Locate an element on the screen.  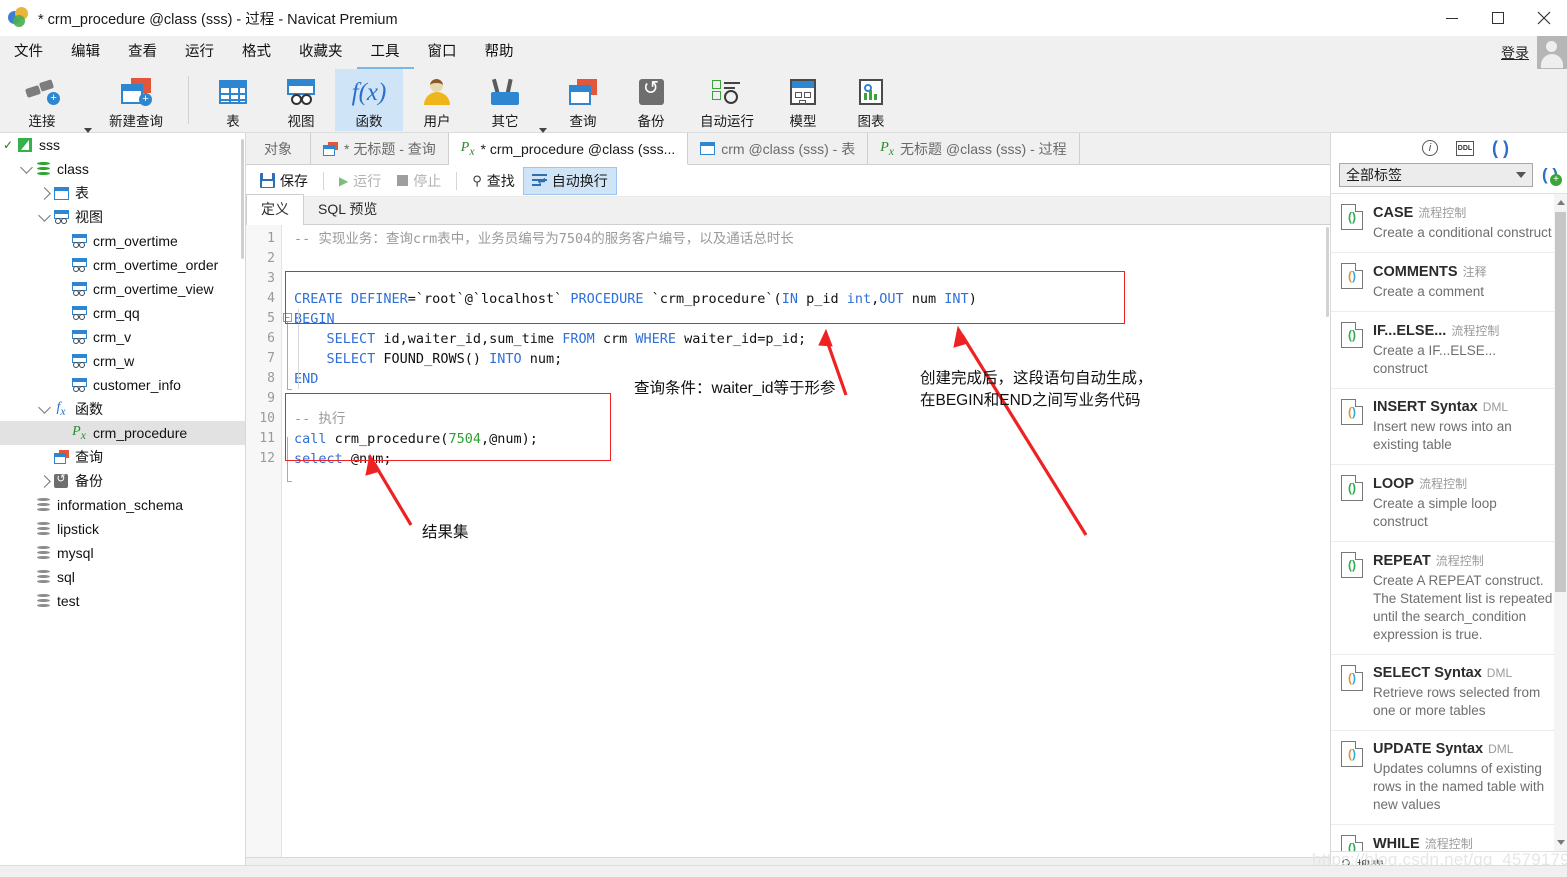
scroll-up-icon is located at coordinates (1561, 202).